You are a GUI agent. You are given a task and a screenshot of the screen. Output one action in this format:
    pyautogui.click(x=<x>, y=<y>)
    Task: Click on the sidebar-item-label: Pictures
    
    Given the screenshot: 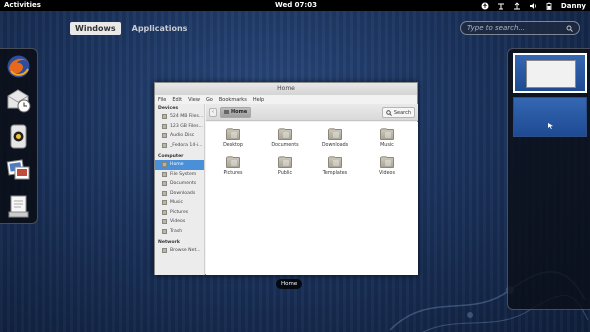 What is the action you would take?
    pyautogui.click(x=179, y=212)
    